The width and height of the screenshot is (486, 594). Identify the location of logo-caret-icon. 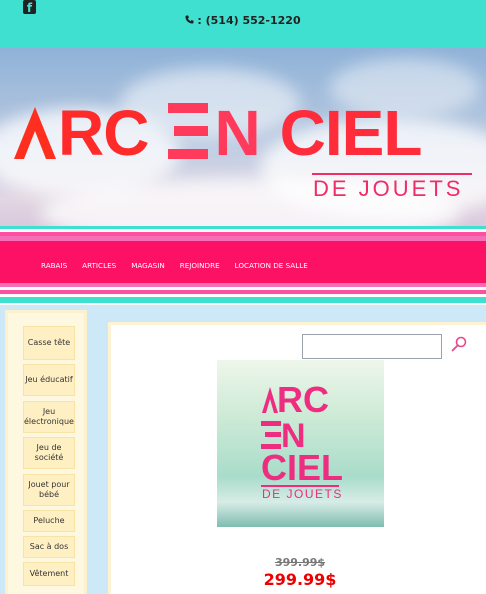
(35, 133).